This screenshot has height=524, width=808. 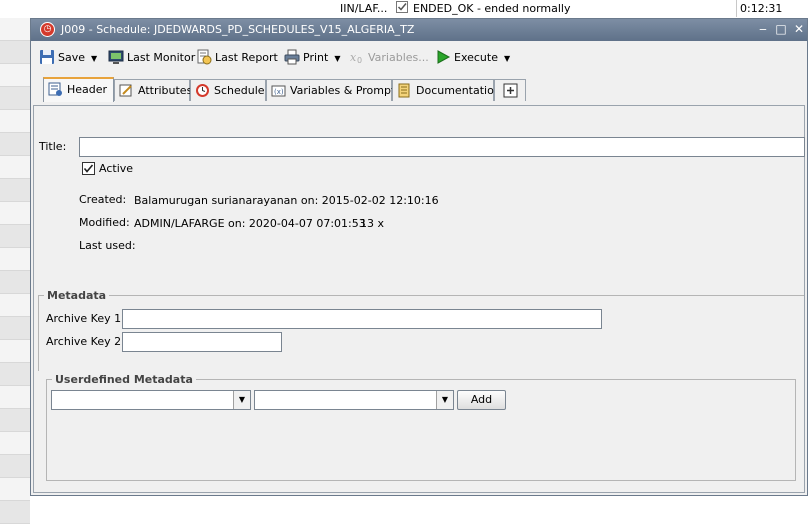 I want to click on last-report-label: Last Report, so click(x=246, y=57).